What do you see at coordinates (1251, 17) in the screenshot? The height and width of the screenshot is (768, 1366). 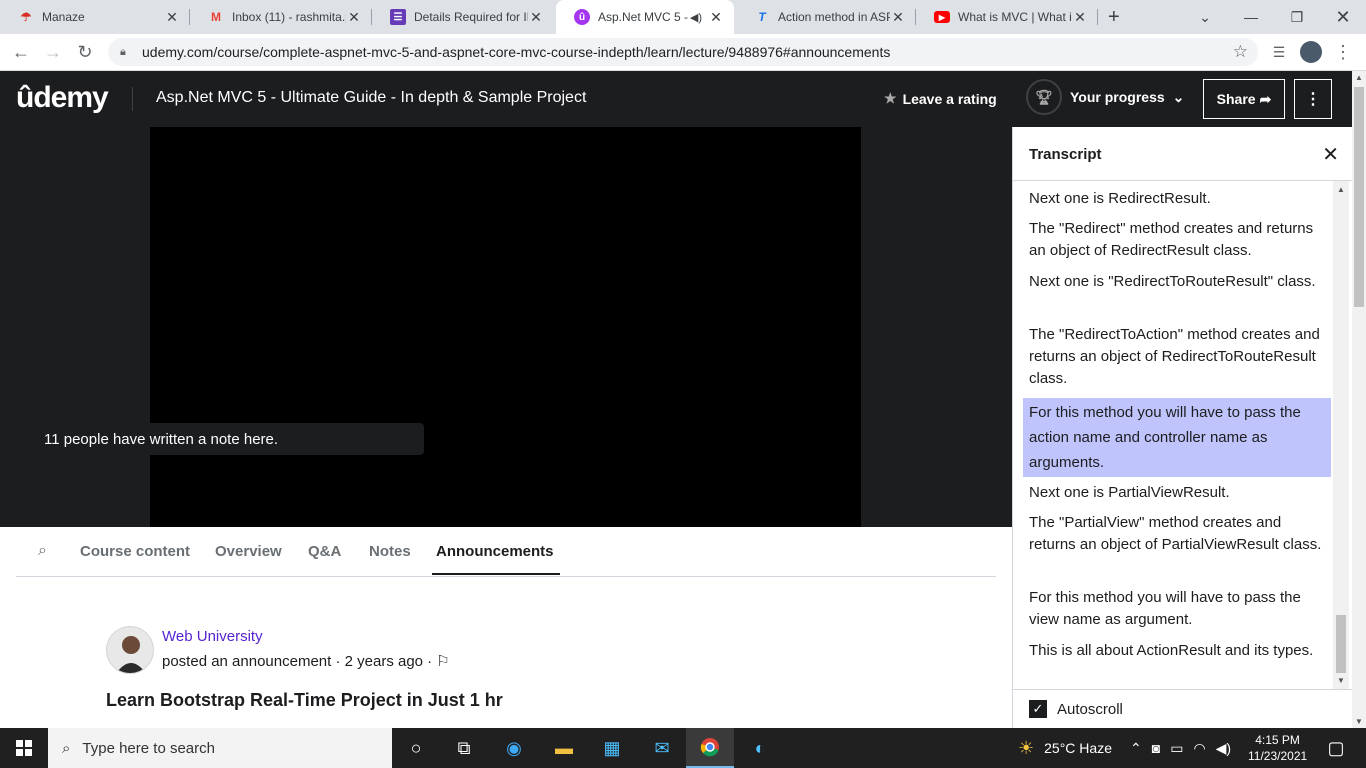 I see `minimize-button: —` at bounding box center [1251, 17].